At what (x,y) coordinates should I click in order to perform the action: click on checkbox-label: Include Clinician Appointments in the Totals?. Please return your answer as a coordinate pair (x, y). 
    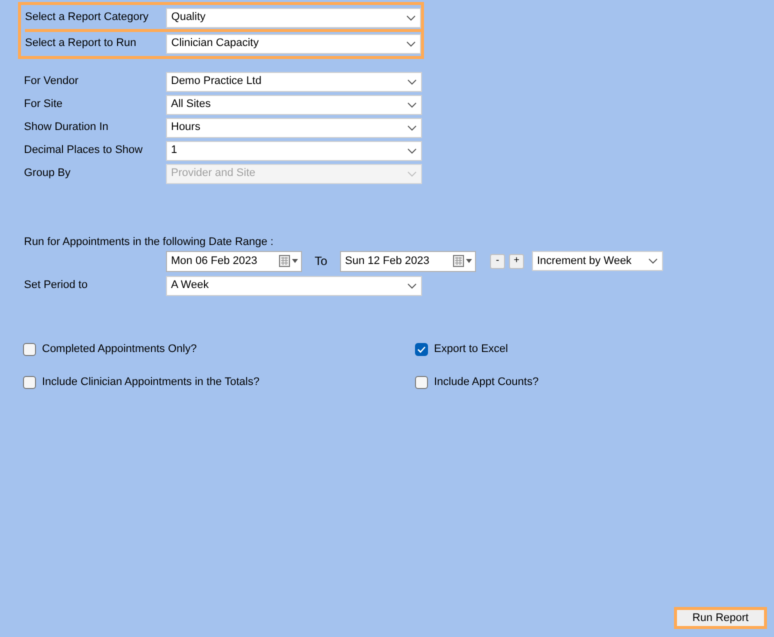
    Looking at the image, I should click on (151, 382).